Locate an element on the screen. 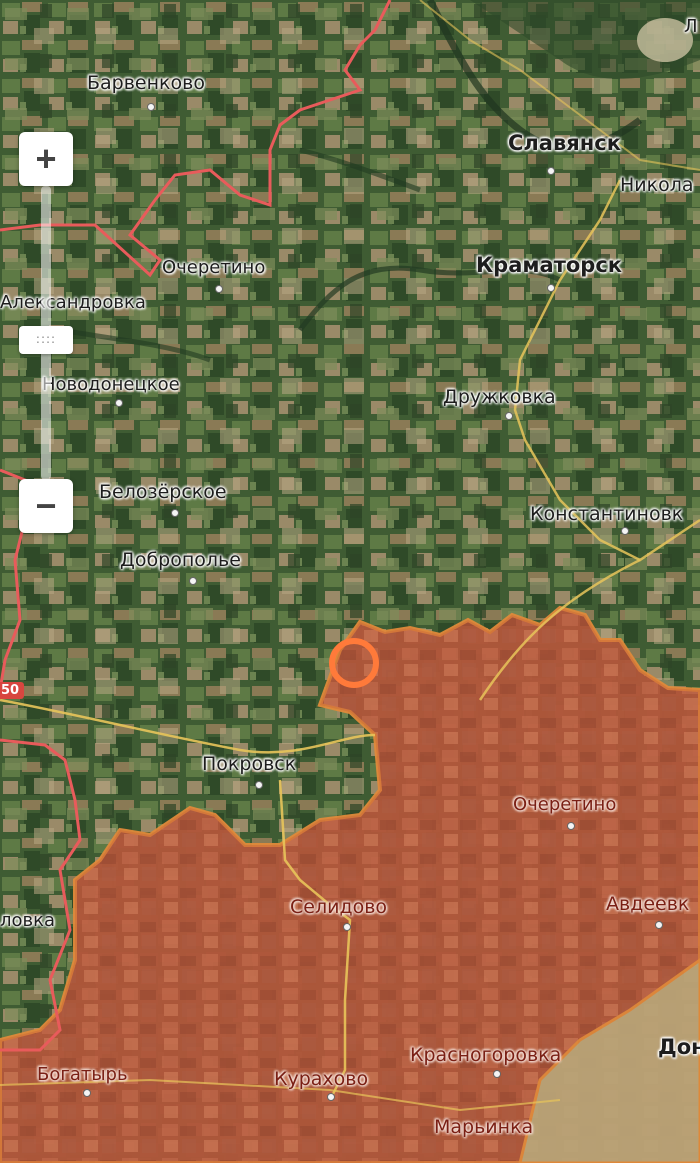  label-marinka: Марьинка is located at coordinates (483, 1127).